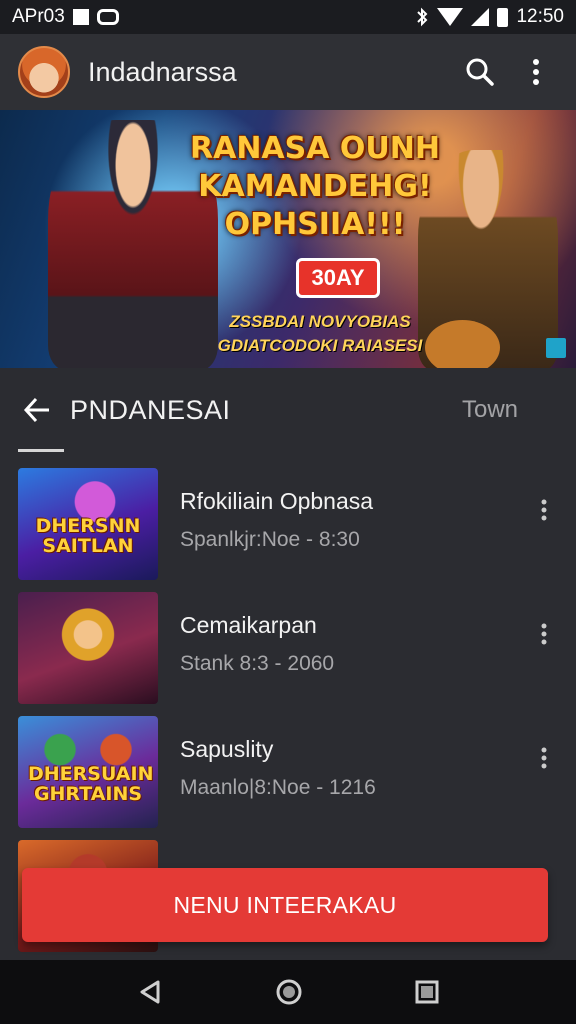 The height and width of the screenshot is (1024, 576). Describe the element at coordinates (315, 224) in the screenshot. I see `banner-title-line-3: OPHSIIA!!!` at that location.